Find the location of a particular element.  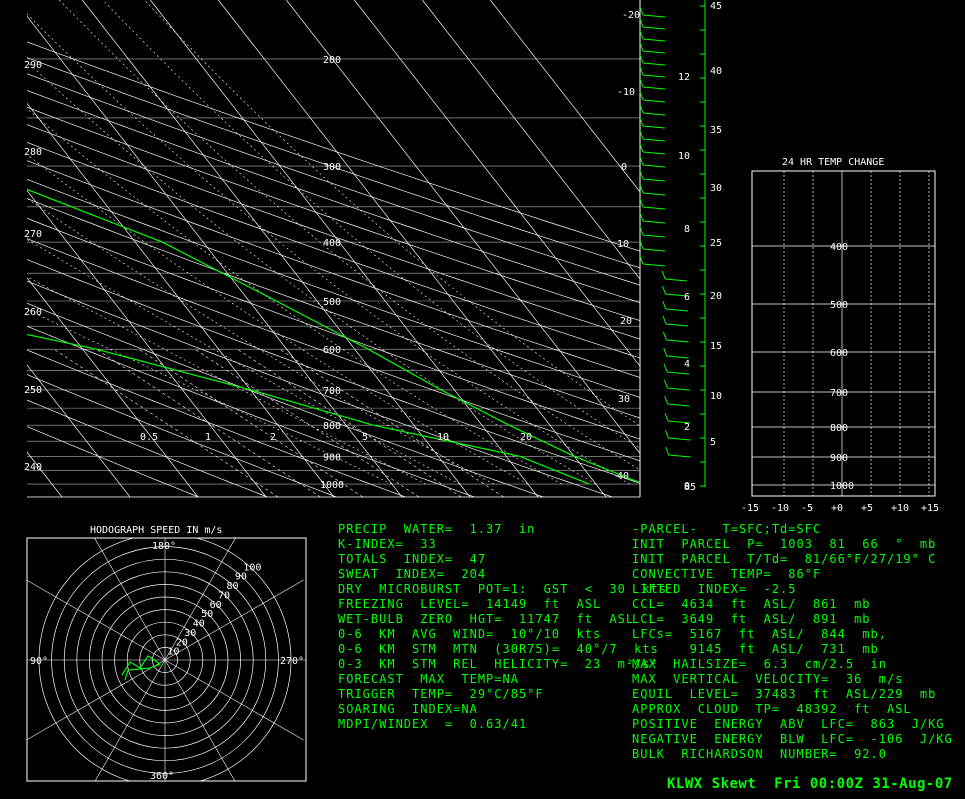

index-line: CONVECTIVE TEMP= 86°F is located at coordinates (727, 574).